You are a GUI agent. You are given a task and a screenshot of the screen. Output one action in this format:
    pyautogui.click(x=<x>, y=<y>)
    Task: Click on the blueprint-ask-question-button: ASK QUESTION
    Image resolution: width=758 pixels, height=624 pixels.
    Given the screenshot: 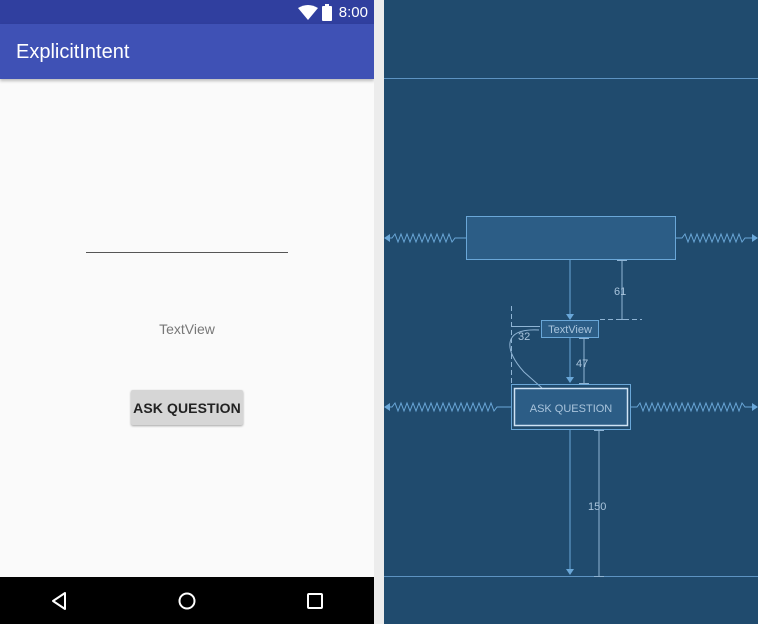 What is the action you would take?
    pyautogui.click(x=571, y=407)
    